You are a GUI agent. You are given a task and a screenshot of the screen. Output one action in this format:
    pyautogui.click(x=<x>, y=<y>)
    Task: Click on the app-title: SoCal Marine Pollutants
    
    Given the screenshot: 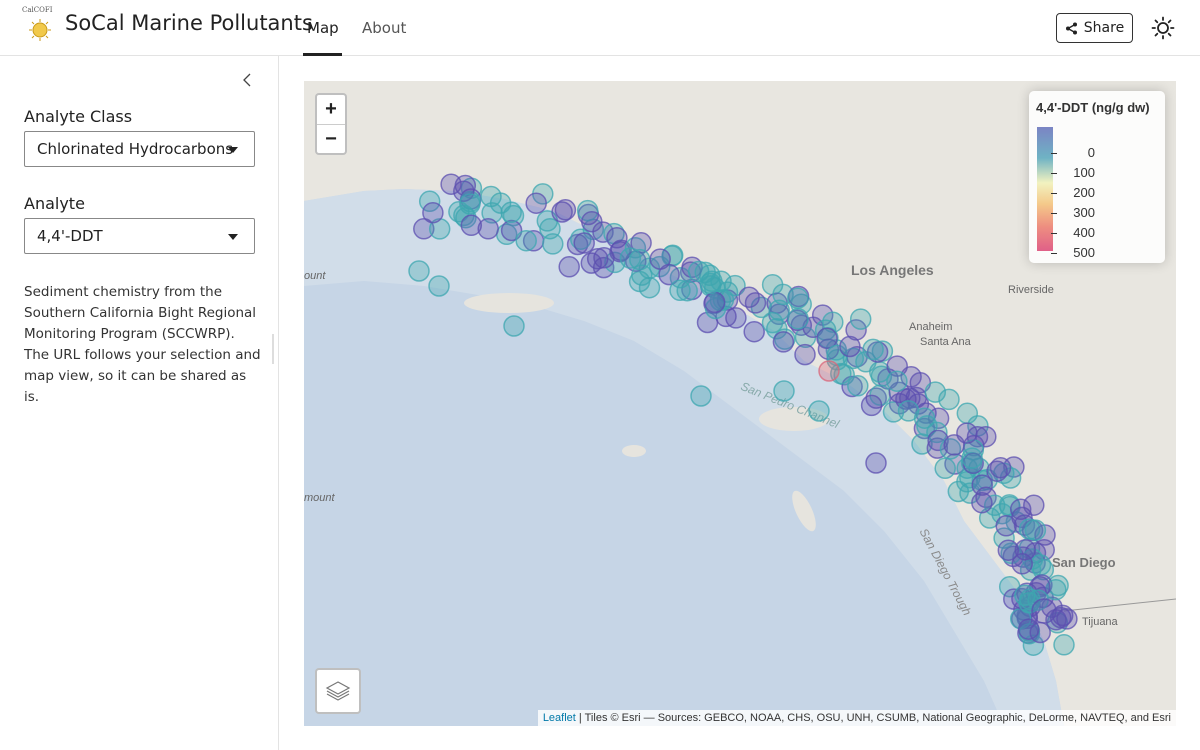 What is the action you would take?
    pyautogui.click(x=189, y=23)
    